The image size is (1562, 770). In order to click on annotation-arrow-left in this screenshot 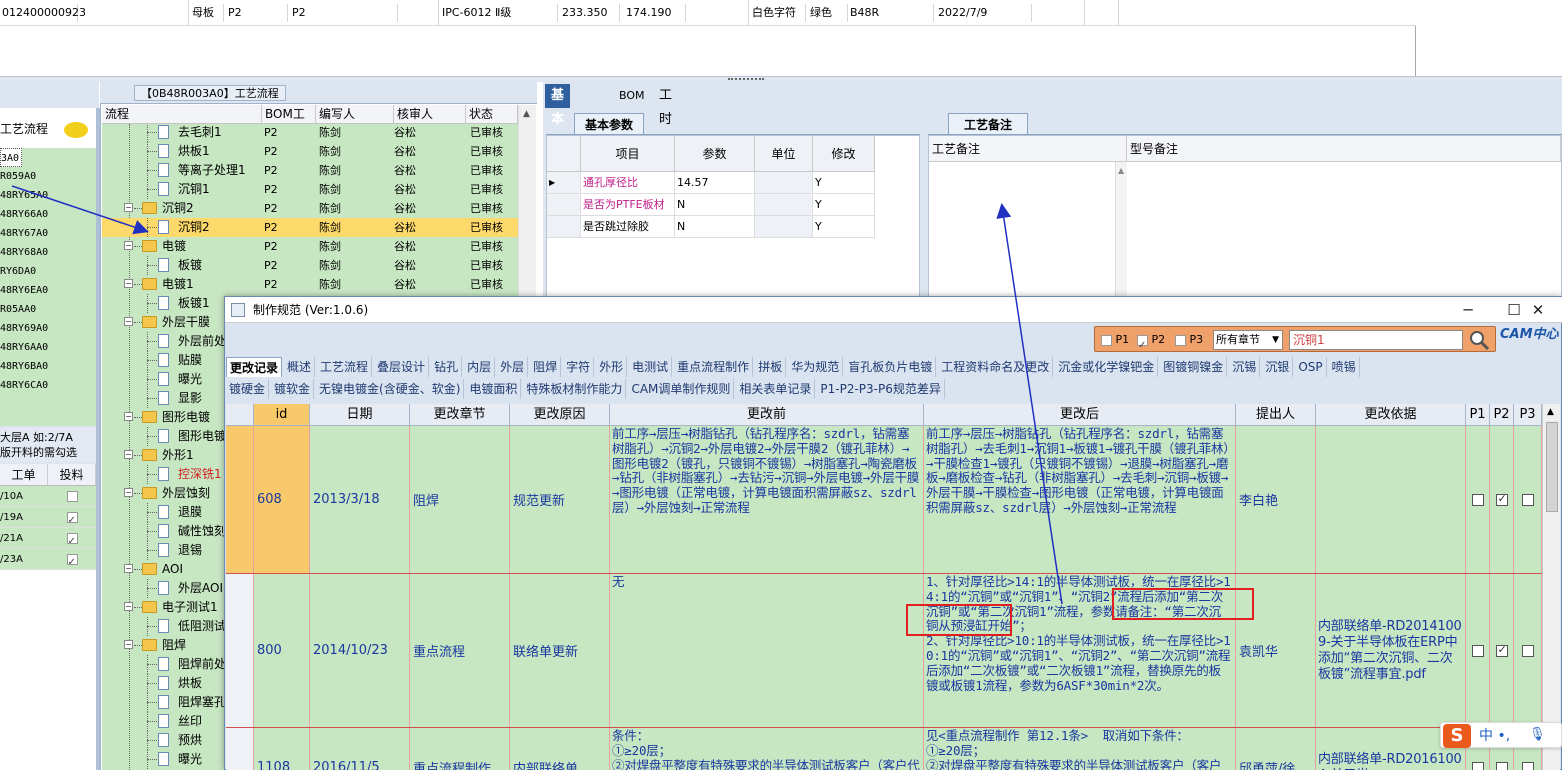, I will do `click(80, 210)`.